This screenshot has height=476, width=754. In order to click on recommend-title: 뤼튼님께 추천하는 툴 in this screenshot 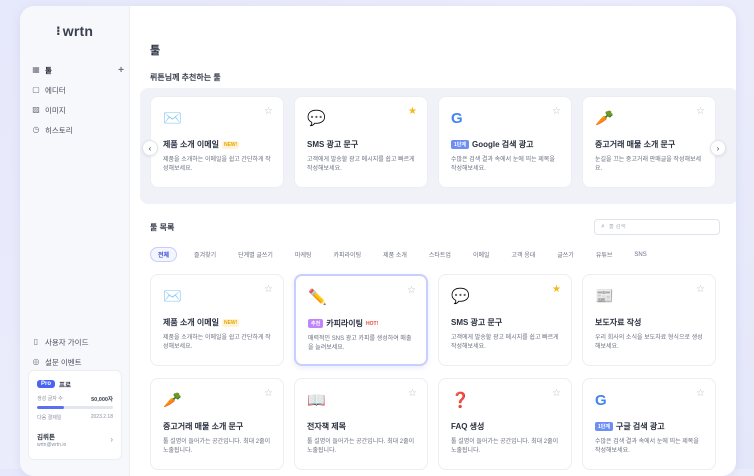, I will do `click(185, 77)`.